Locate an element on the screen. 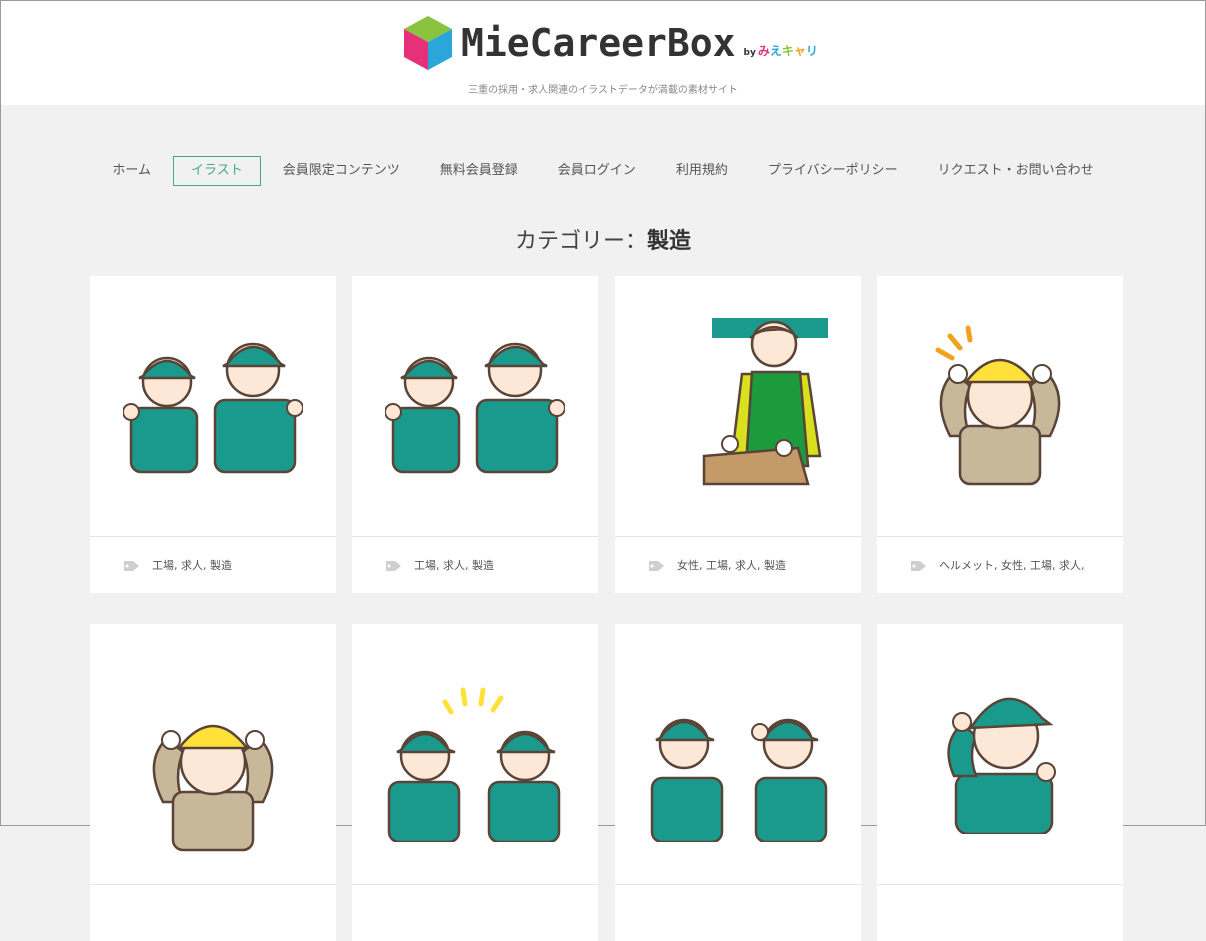  card-tags-text: 女性, 工場, 求人, 製造 is located at coordinates (731, 565).